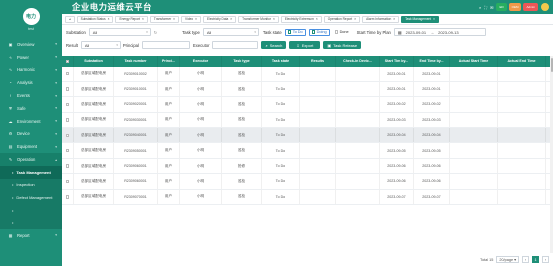  I want to click on date-range-picker: ▦ 2023-09-01 → 2023-09-13, so click(439, 32).